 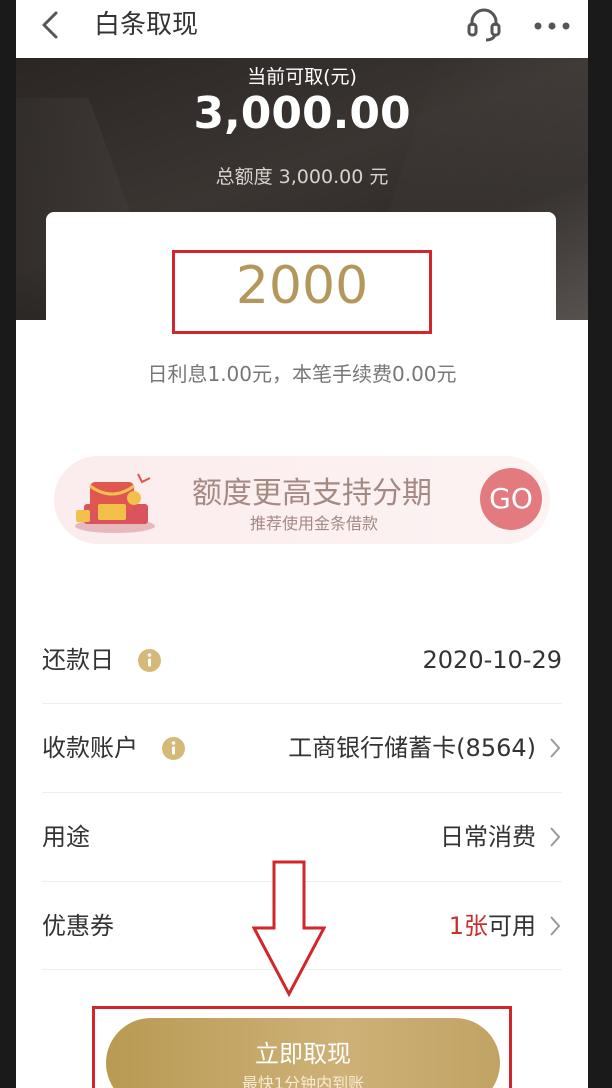 I want to click on promo-banner: 额度更高支持分期 推荐使用金条借款 GO, so click(x=302, y=500).